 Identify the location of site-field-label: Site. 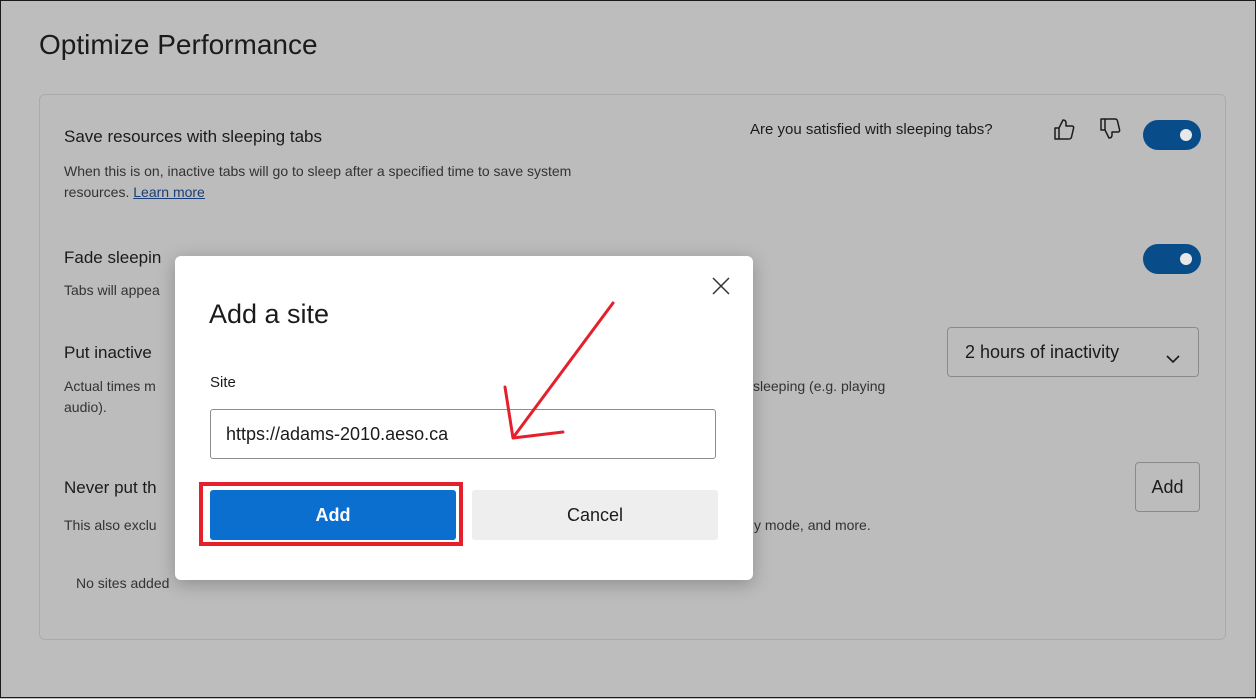
(223, 382).